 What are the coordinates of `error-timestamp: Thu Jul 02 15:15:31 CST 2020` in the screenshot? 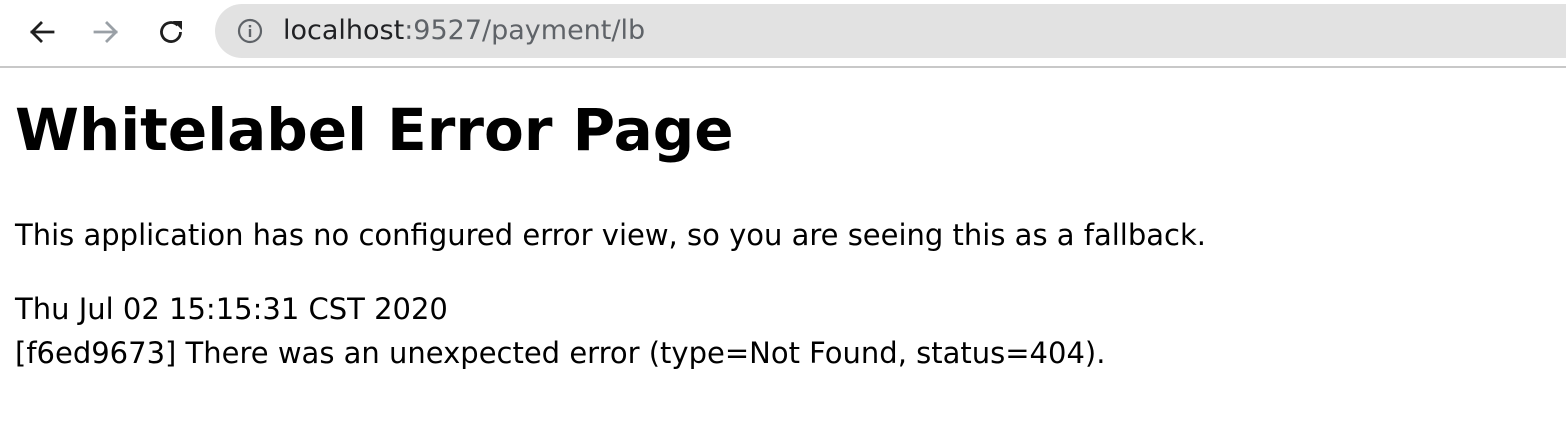 It's located at (231, 309).